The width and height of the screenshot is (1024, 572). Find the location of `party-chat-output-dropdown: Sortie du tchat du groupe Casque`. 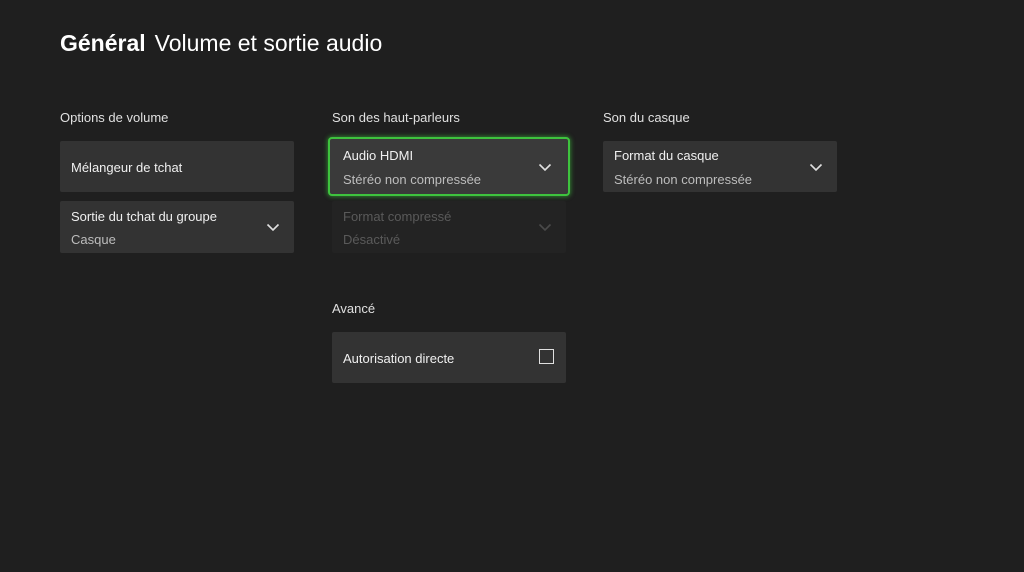

party-chat-output-dropdown: Sortie du tchat du groupe Casque is located at coordinates (177, 227).